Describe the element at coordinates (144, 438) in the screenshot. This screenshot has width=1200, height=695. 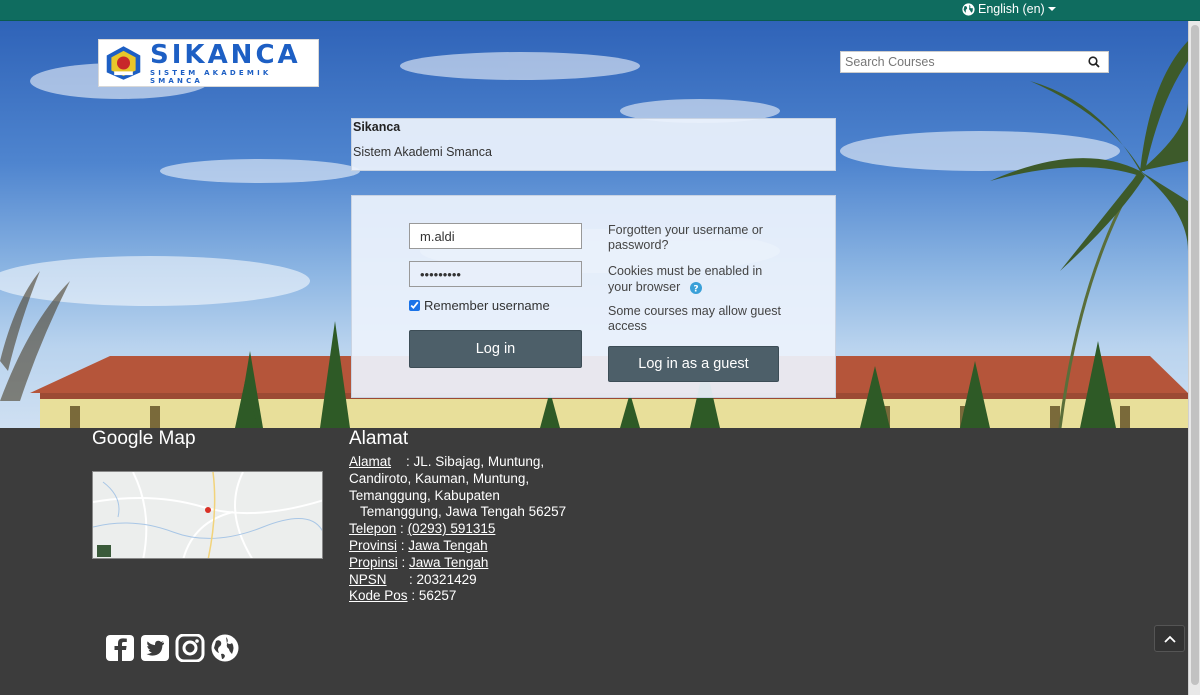
I see `google-map-heading: Google Map` at that location.